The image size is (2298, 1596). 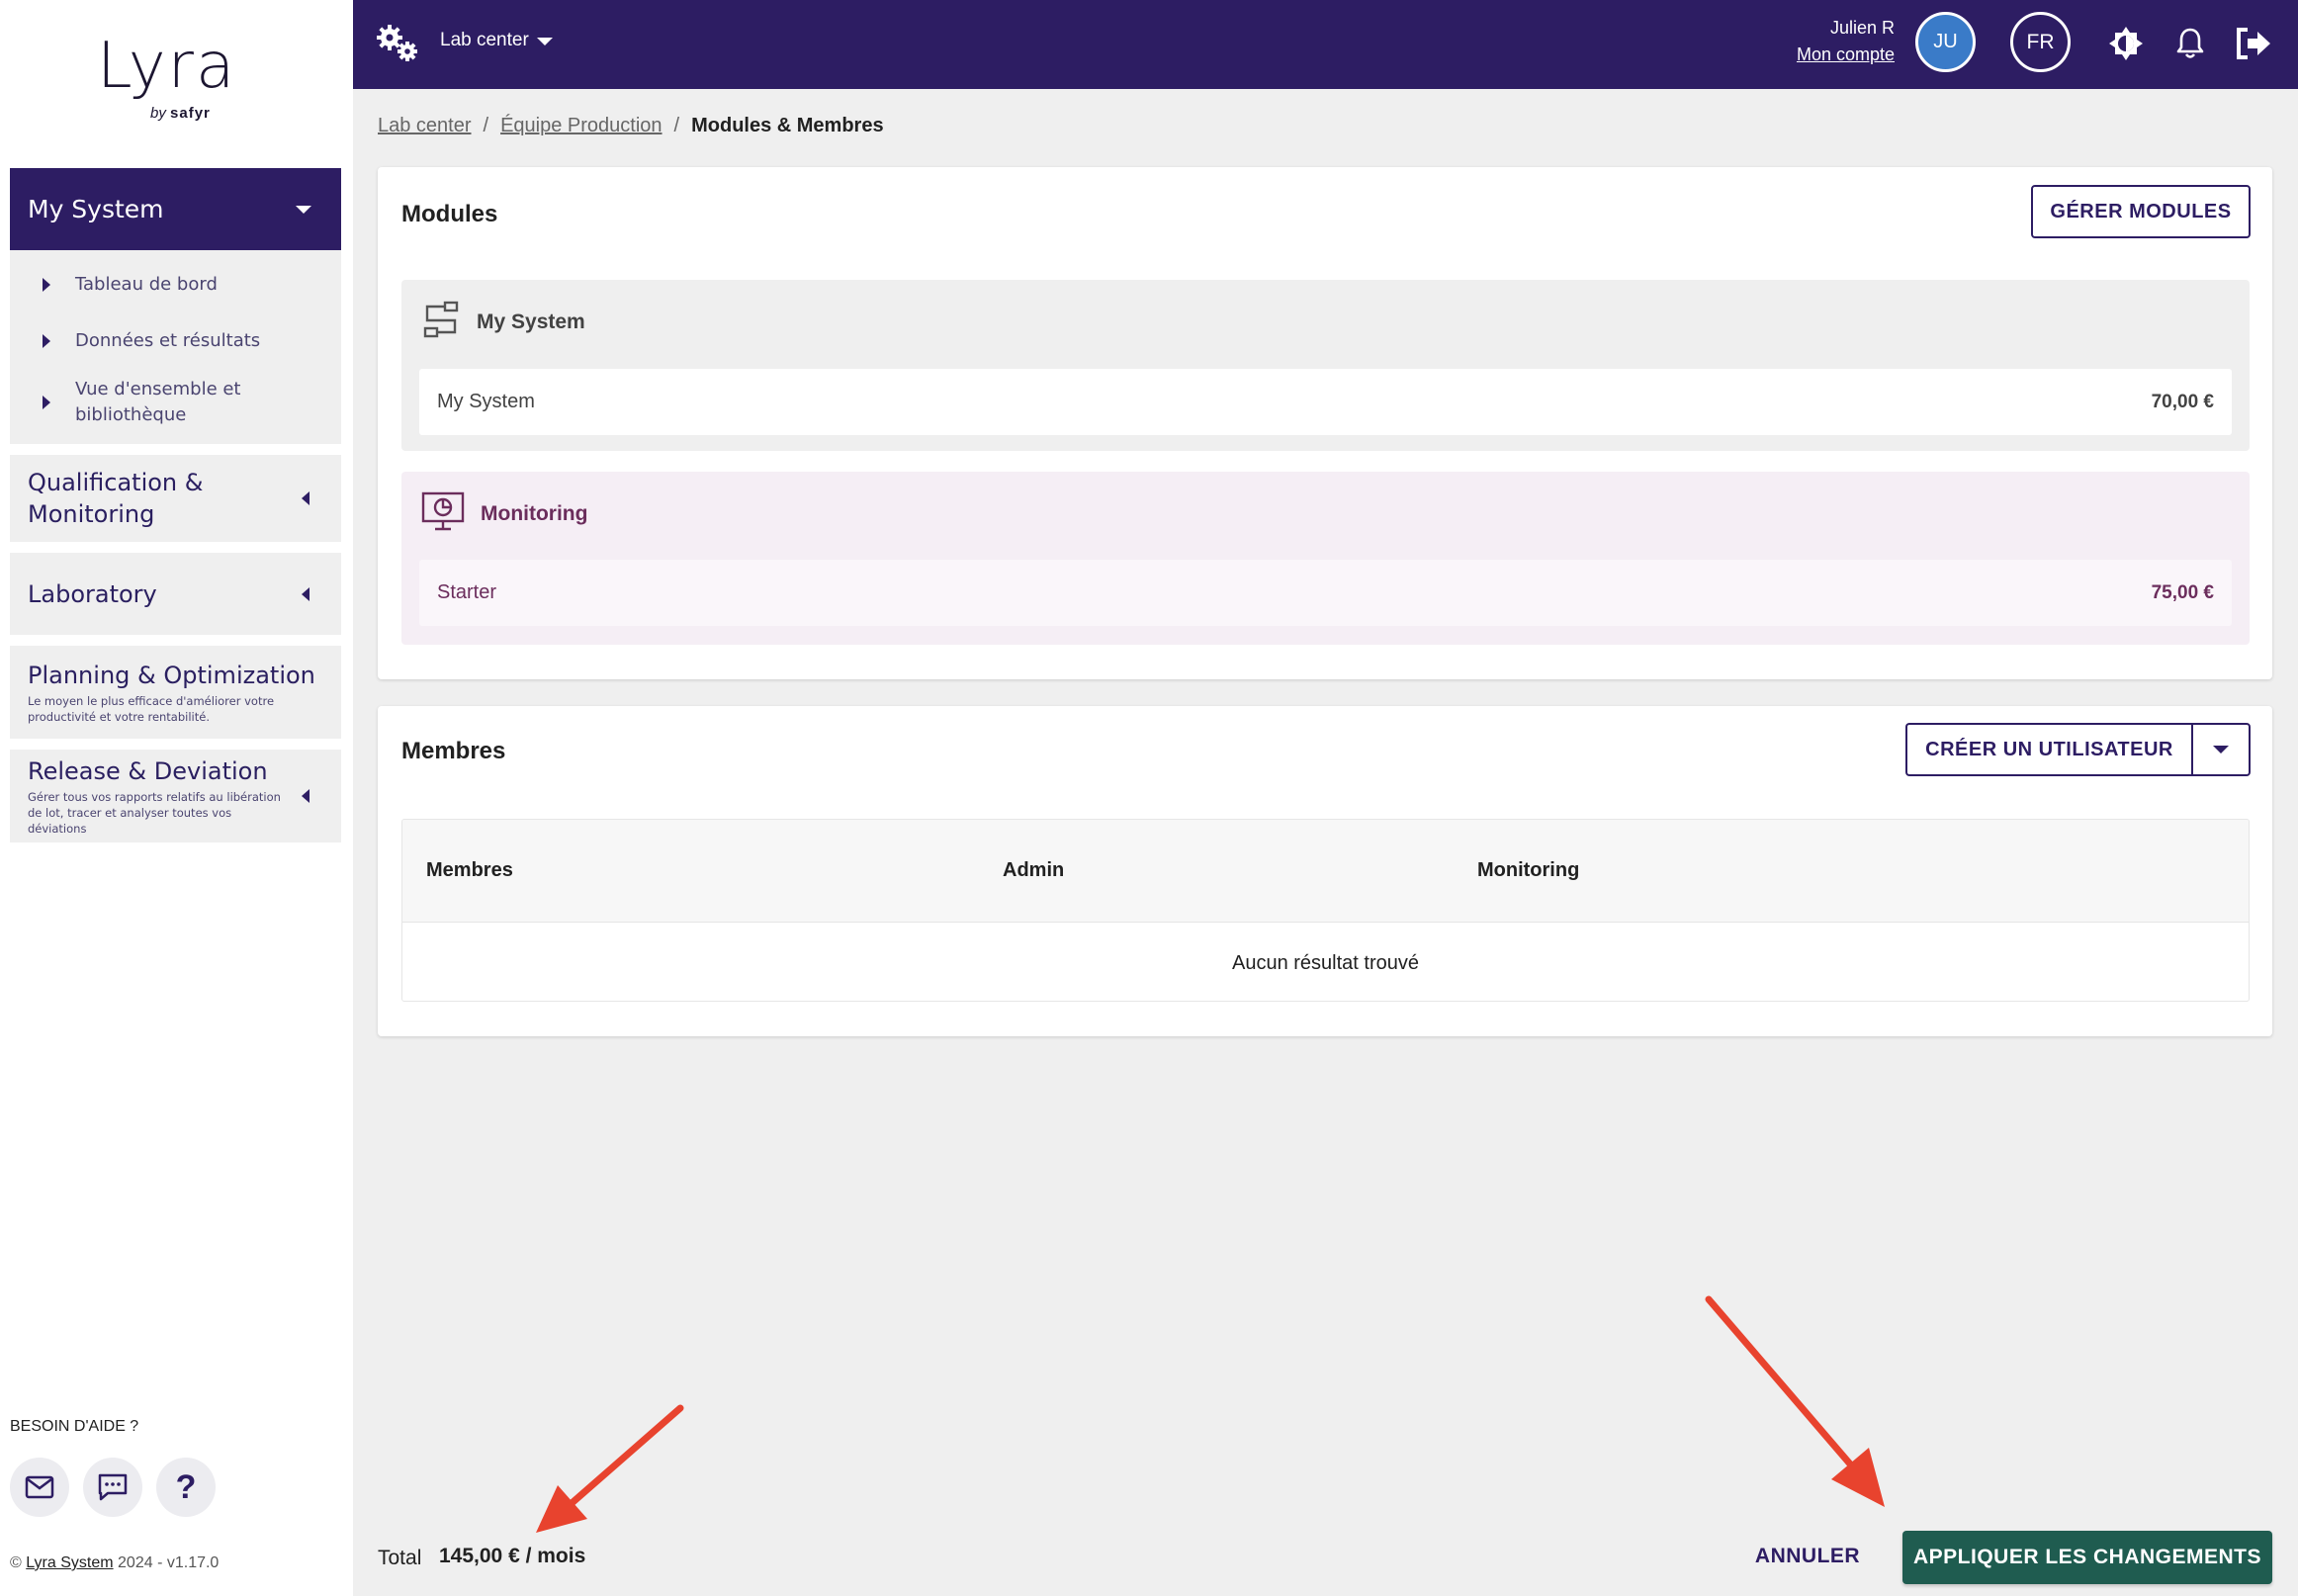 I want to click on module-my-system: My System My System 70,00 €, so click(x=1325, y=365).